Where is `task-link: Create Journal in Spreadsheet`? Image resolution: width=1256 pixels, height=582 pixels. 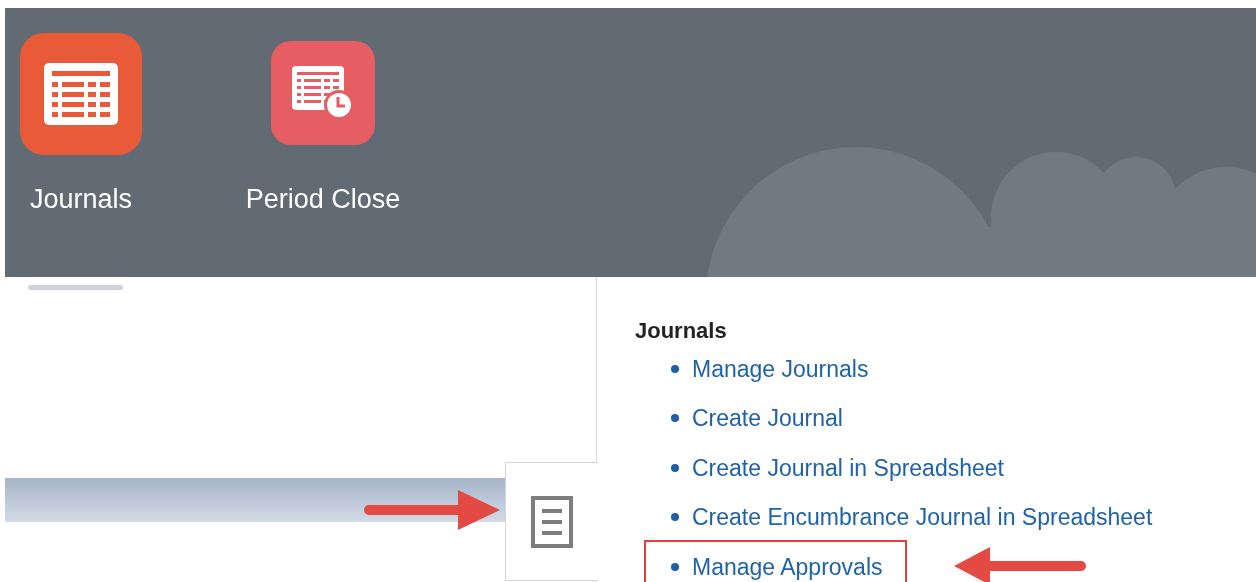 task-link: Create Journal in Spreadsheet is located at coordinates (848, 467).